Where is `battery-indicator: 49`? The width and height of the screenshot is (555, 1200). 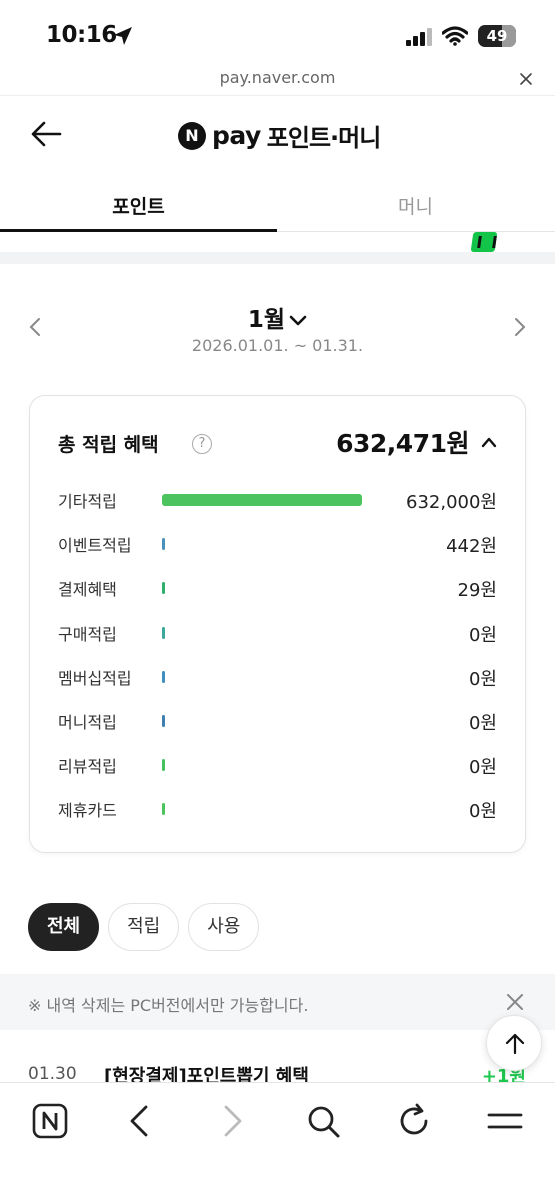
battery-indicator: 49 is located at coordinates (497, 36).